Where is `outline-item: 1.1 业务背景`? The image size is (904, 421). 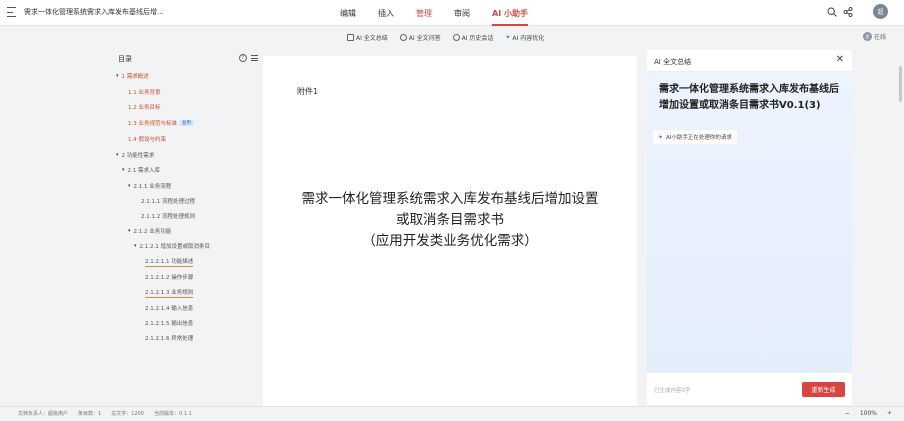 outline-item: 1.1 业务背景 is located at coordinates (144, 92).